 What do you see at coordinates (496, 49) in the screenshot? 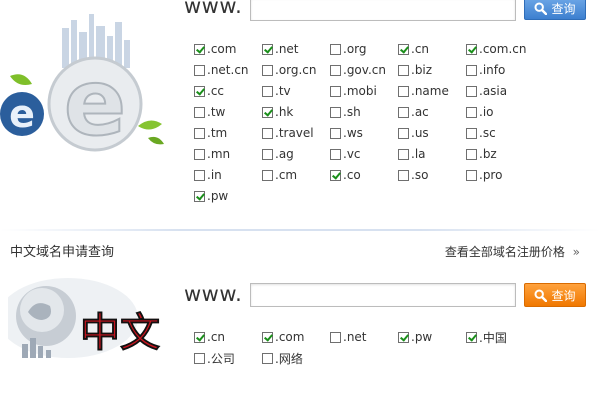
I see `extension-option: .com.cn` at bounding box center [496, 49].